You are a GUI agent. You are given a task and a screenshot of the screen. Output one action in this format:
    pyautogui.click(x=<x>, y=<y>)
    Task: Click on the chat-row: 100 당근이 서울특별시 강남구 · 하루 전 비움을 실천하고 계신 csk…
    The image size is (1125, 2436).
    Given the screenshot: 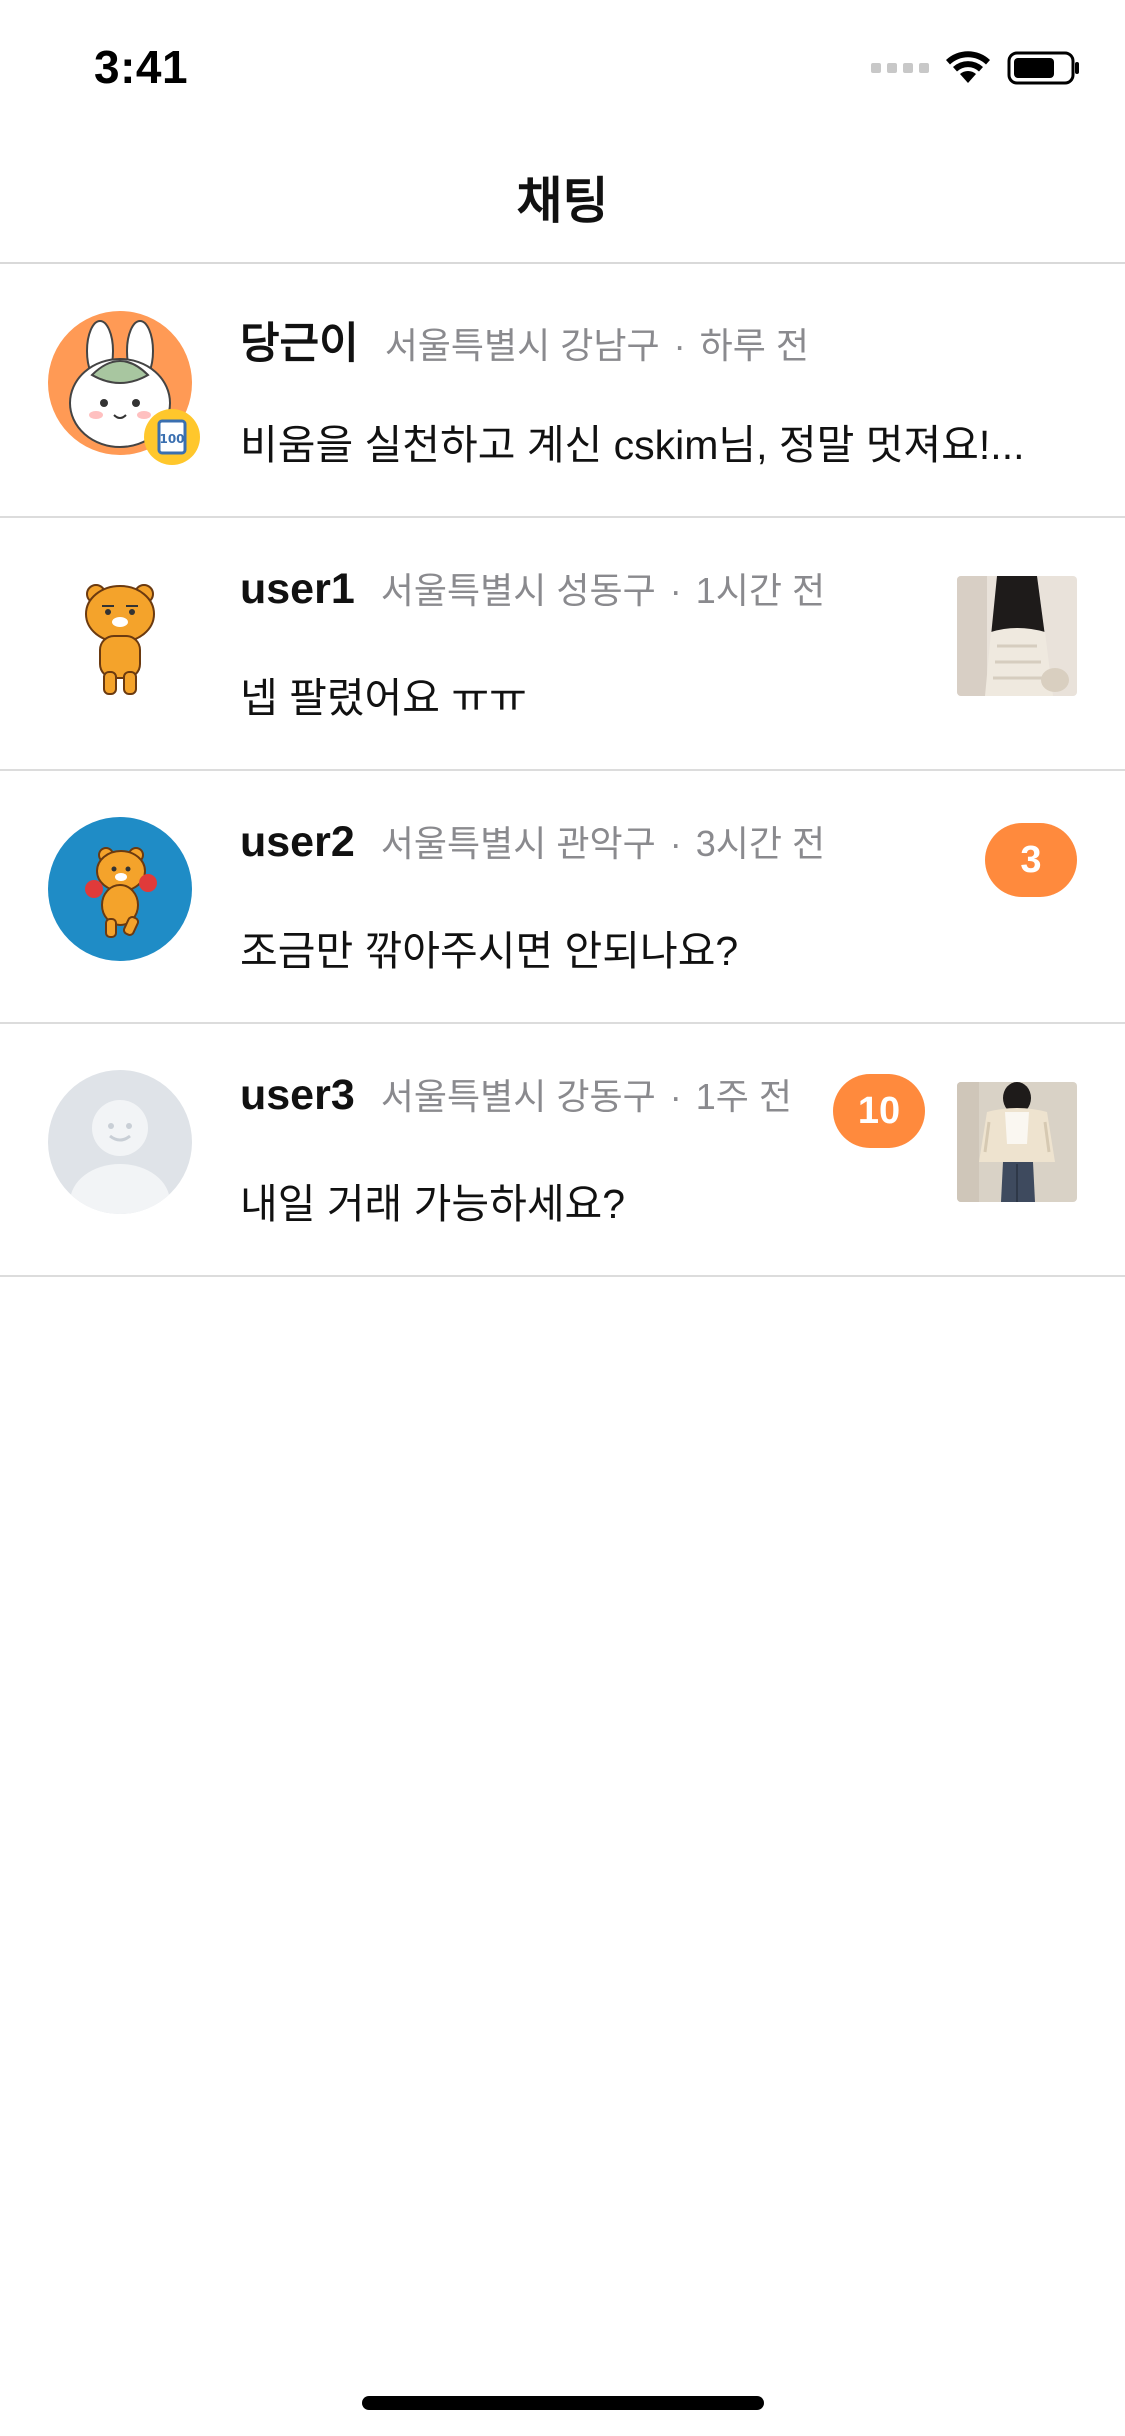 What is the action you would take?
    pyautogui.click(x=562, y=391)
    